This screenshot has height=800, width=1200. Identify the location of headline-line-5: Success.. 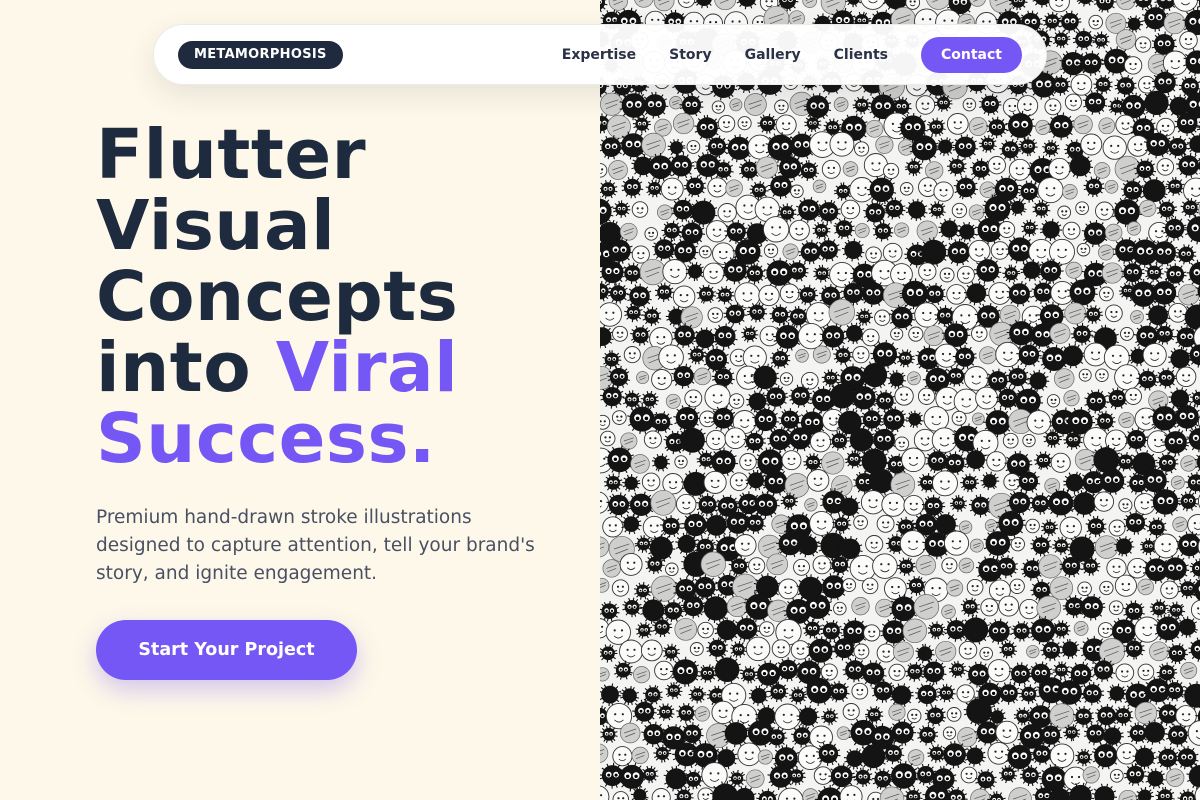
(266, 439).